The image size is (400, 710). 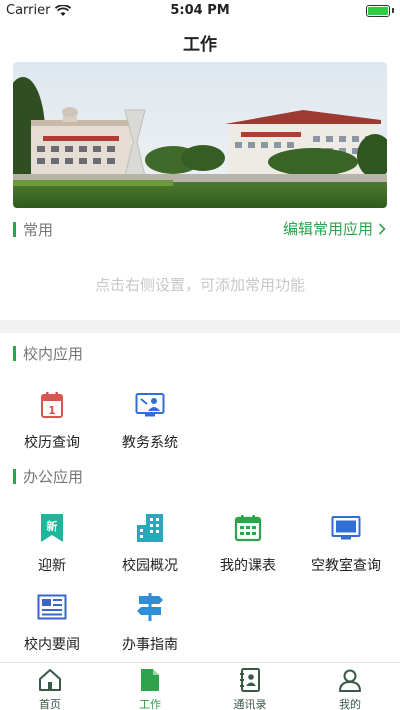 I want to click on app-label: 空教室查询, so click(x=346, y=566).